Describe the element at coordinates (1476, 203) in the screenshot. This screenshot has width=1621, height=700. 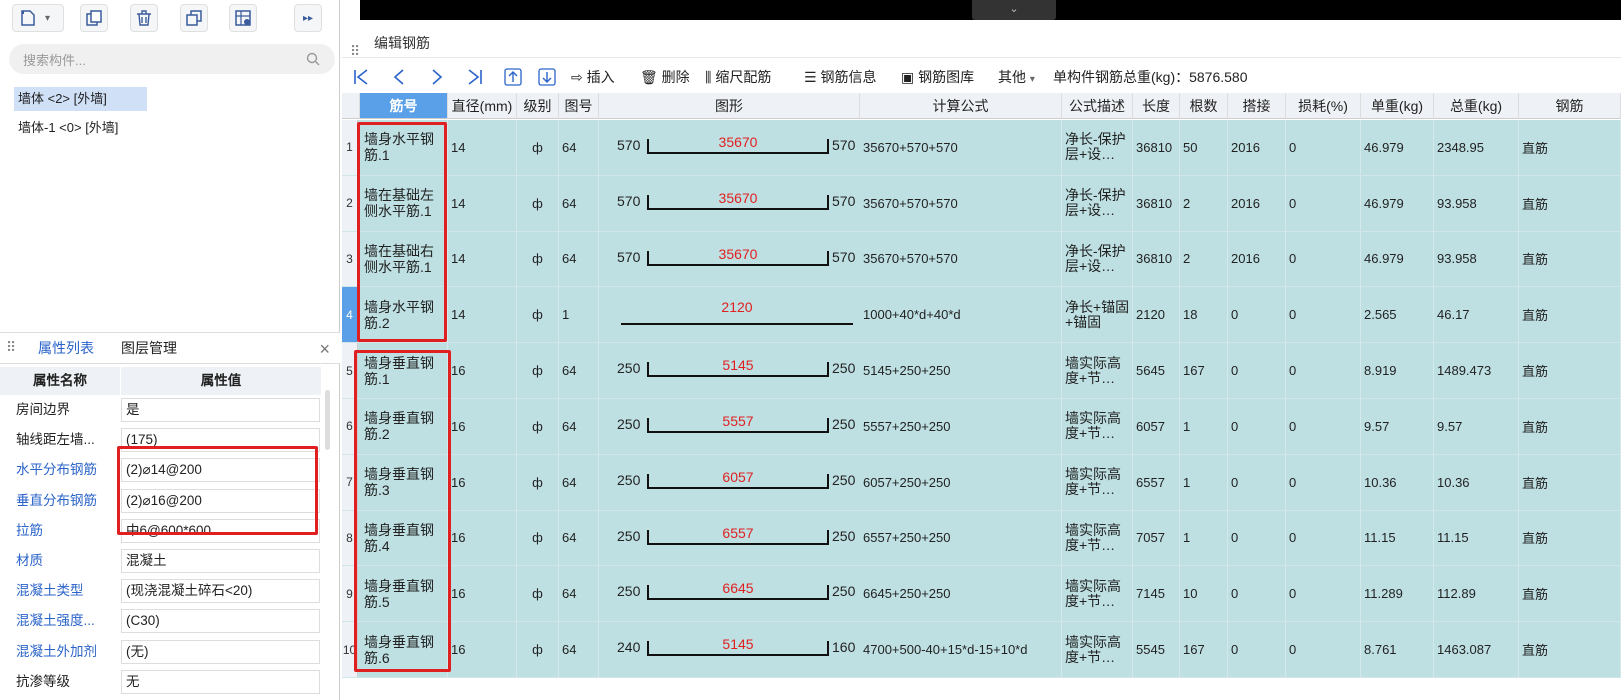
I see `total-weight-cell: 93.958` at that location.